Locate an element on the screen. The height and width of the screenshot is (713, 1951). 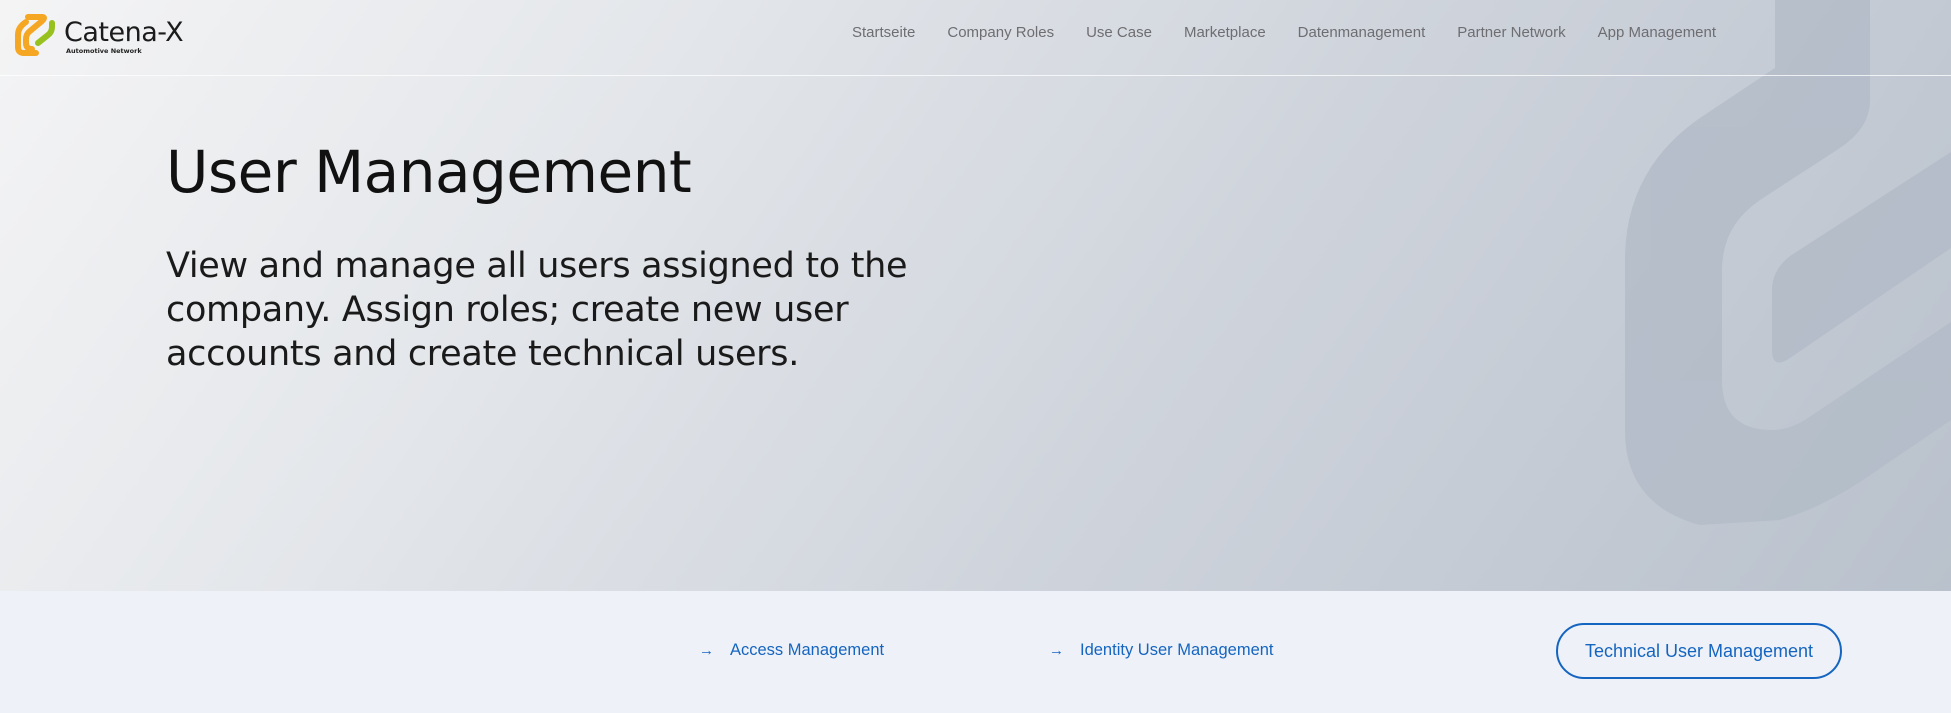
access-management-link: → Access Management is located at coordinates (791, 650).